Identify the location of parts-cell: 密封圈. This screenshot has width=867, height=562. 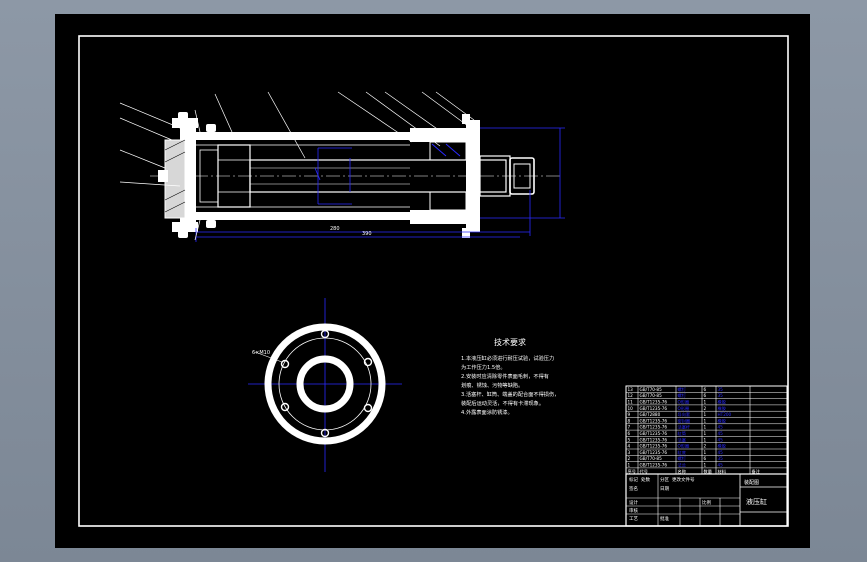
(684, 420).